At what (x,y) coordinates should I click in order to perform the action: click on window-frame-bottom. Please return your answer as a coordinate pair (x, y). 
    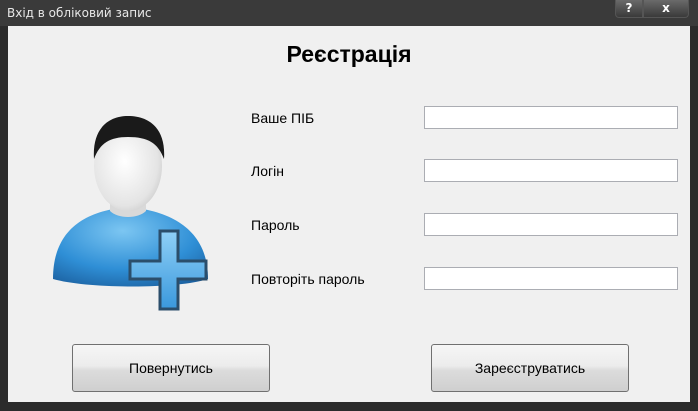
    Looking at the image, I should click on (349, 406).